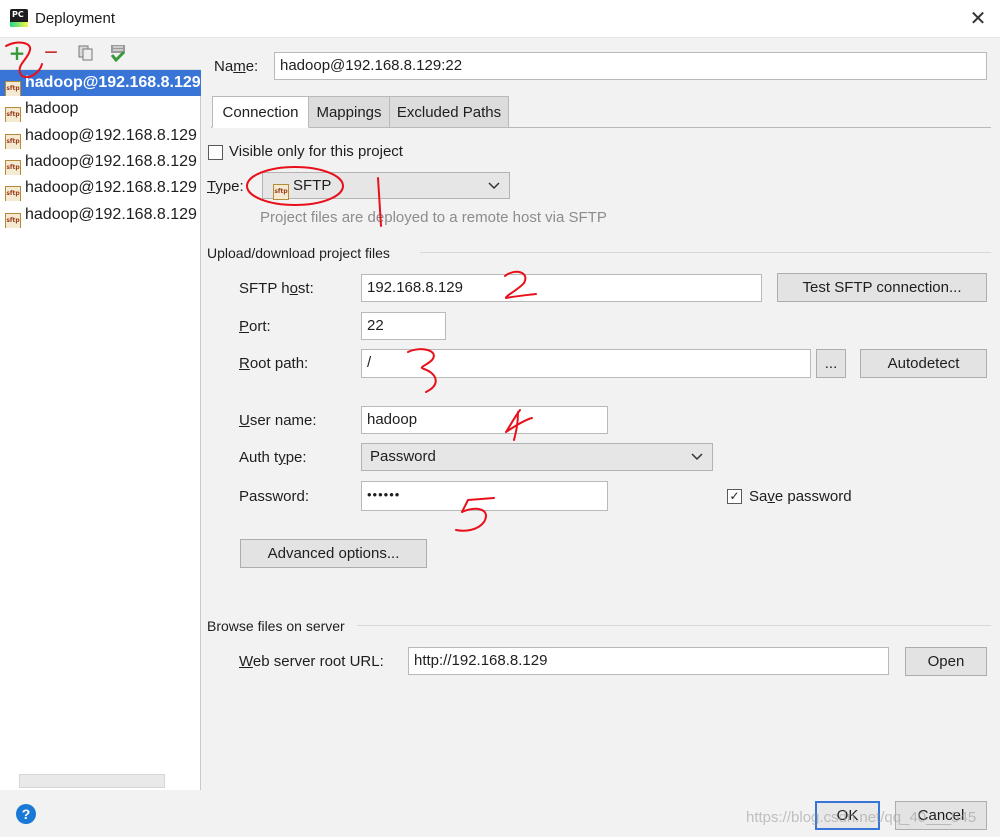 The width and height of the screenshot is (1000, 837). I want to click on auth-type-value: Password, so click(403, 456).